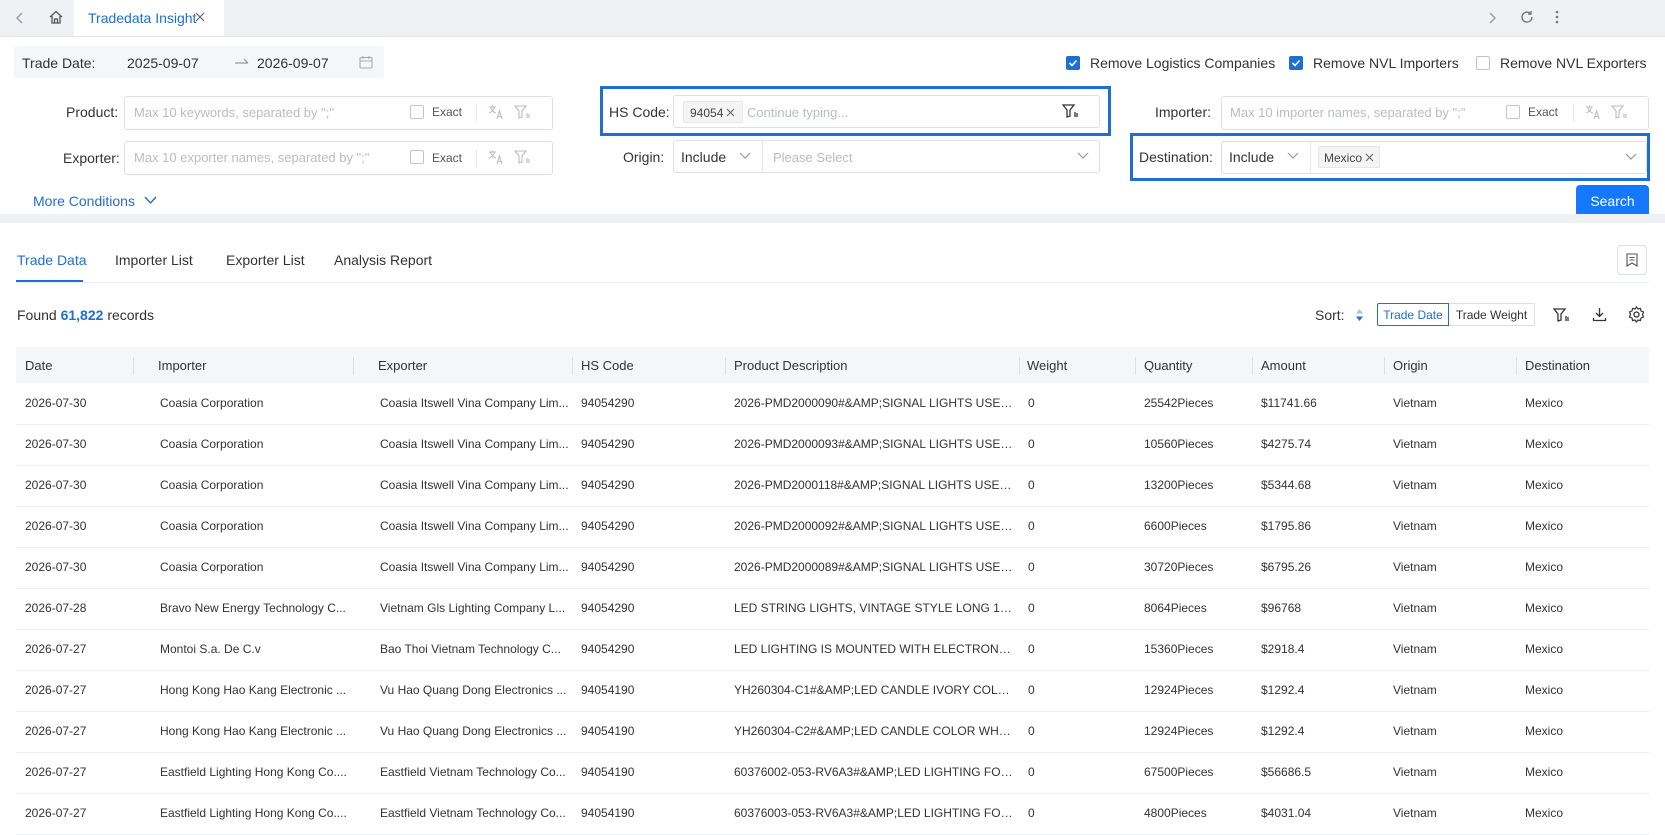 Image resolution: width=1665 pixels, height=835 pixels. Describe the element at coordinates (1561, 315) in the screenshot. I see `column-filter-icon` at that location.